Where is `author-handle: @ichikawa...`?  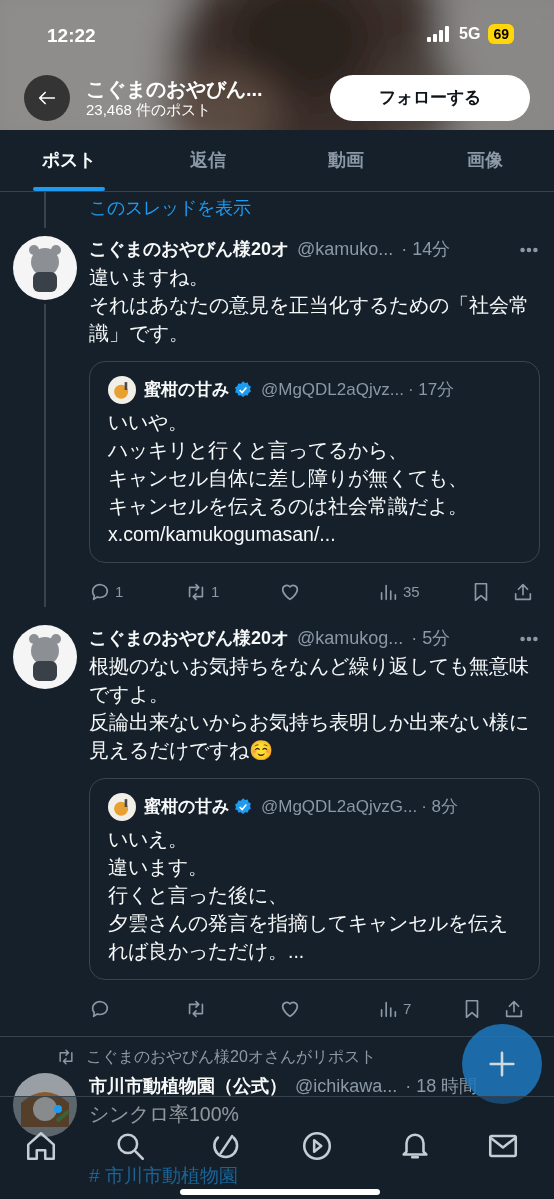 author-handle: @ichikawa... is located at coordinates (346, 1086).